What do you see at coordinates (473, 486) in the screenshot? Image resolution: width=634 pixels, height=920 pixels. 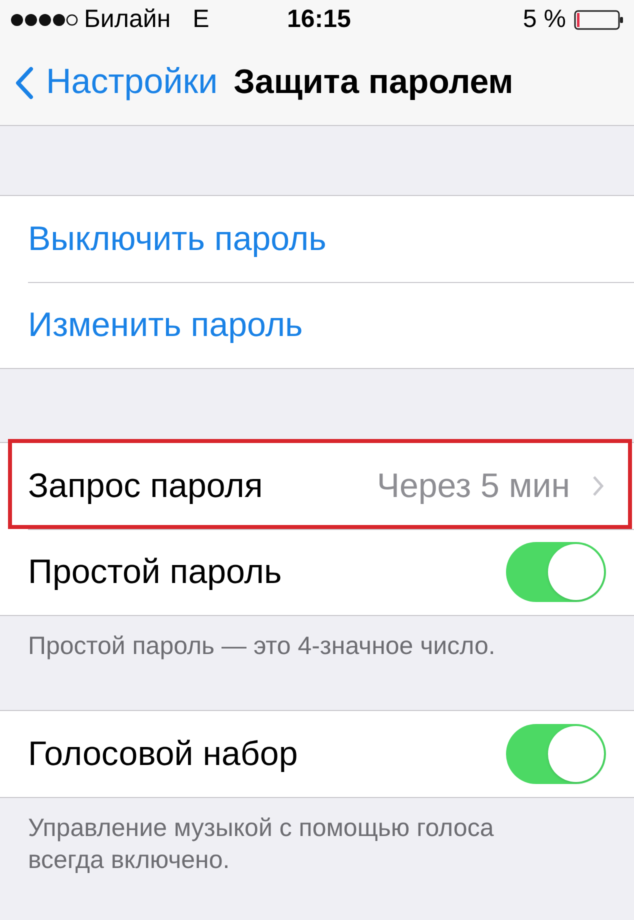 I see `row-value: Через 5 мин` at bounding box center [473, 486].